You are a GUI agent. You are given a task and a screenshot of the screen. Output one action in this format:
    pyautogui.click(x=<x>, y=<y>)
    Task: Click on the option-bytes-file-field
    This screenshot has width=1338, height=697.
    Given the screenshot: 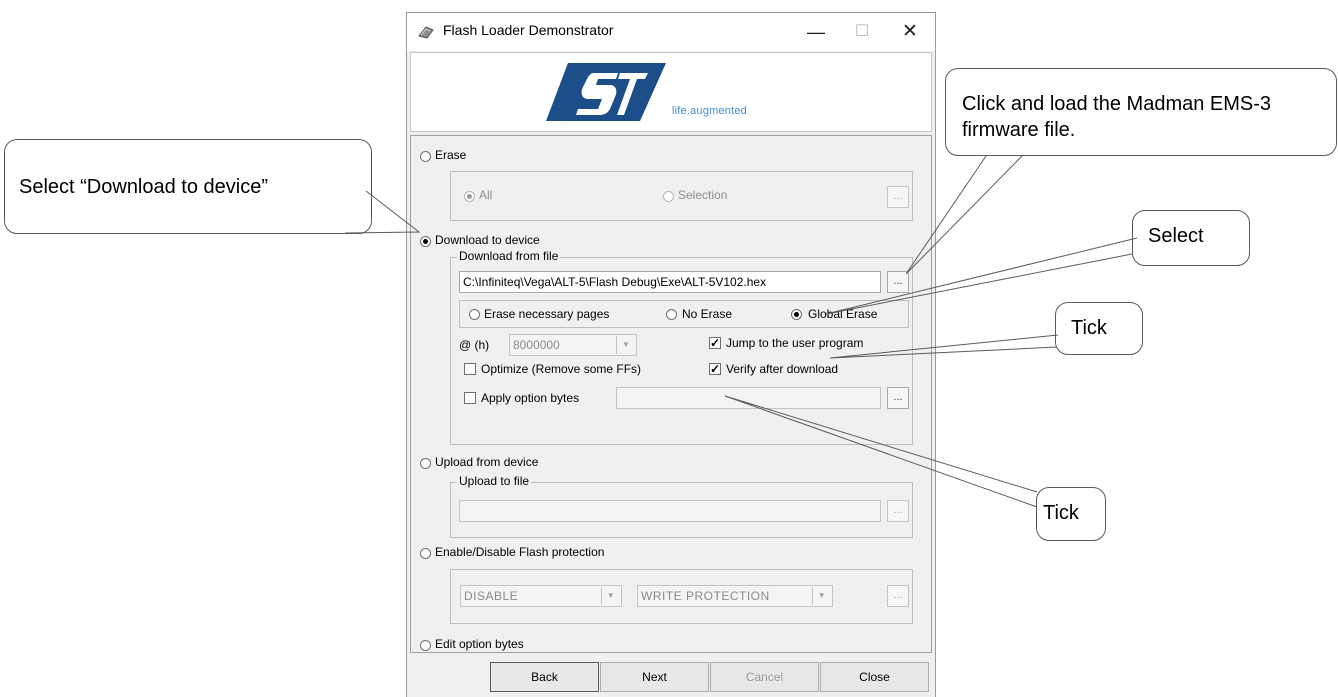 What is the action you would take?
    pyautogui.click(x=748, y=398)
    